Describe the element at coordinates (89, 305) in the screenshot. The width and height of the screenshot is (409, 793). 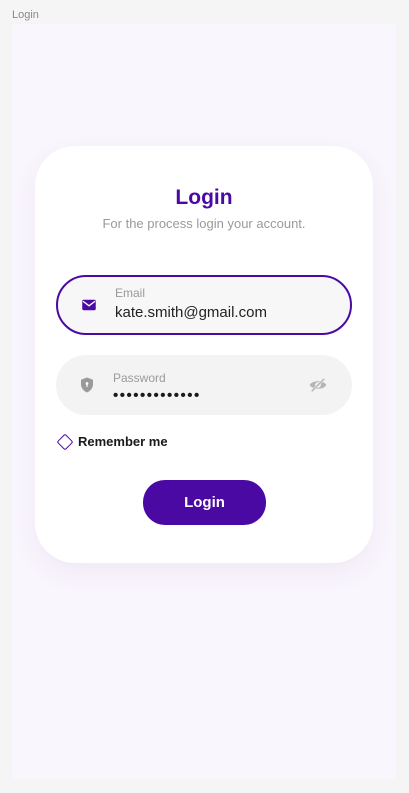
I see `mail-icon` at that location.